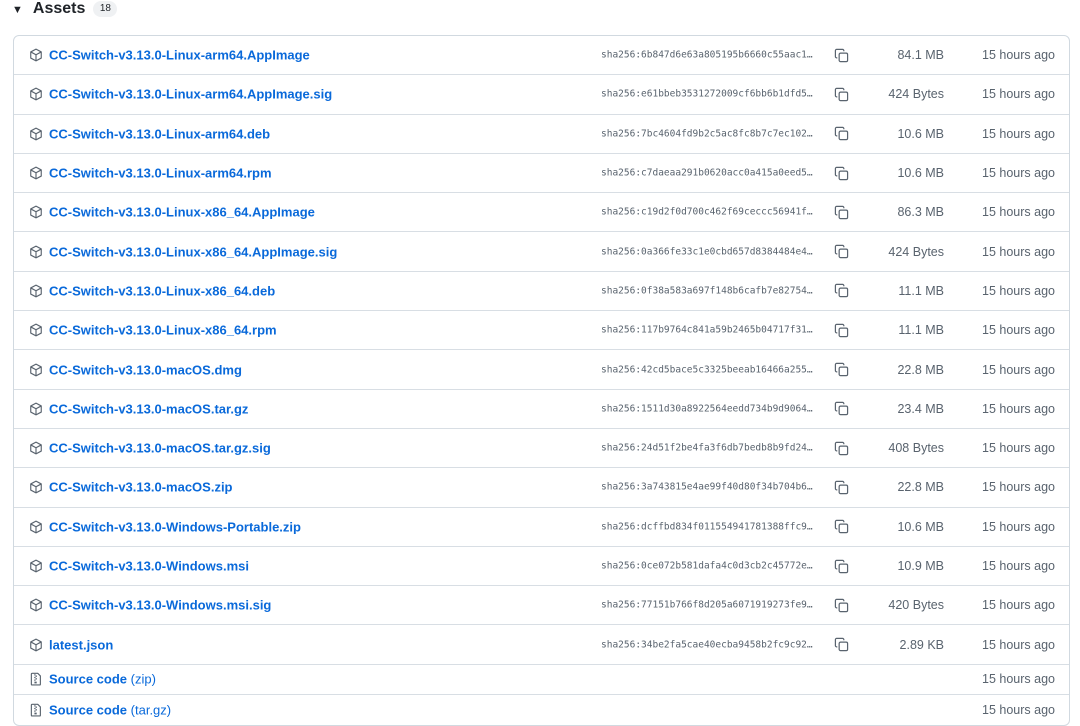  I want to click on source-code-format: (zip), so click(143, 679).